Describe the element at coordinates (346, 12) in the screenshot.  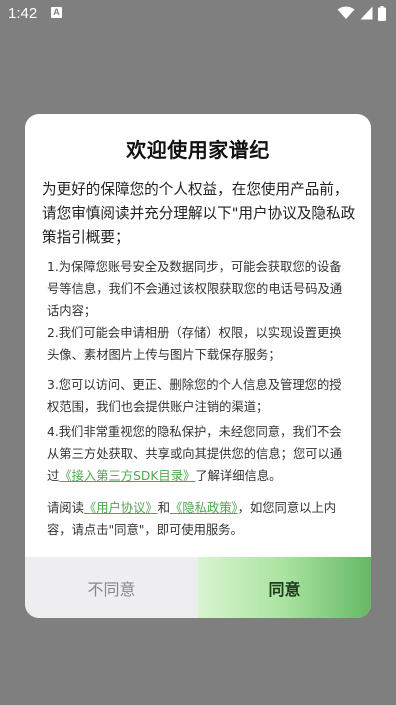
I see `wifi-icon` at that location.